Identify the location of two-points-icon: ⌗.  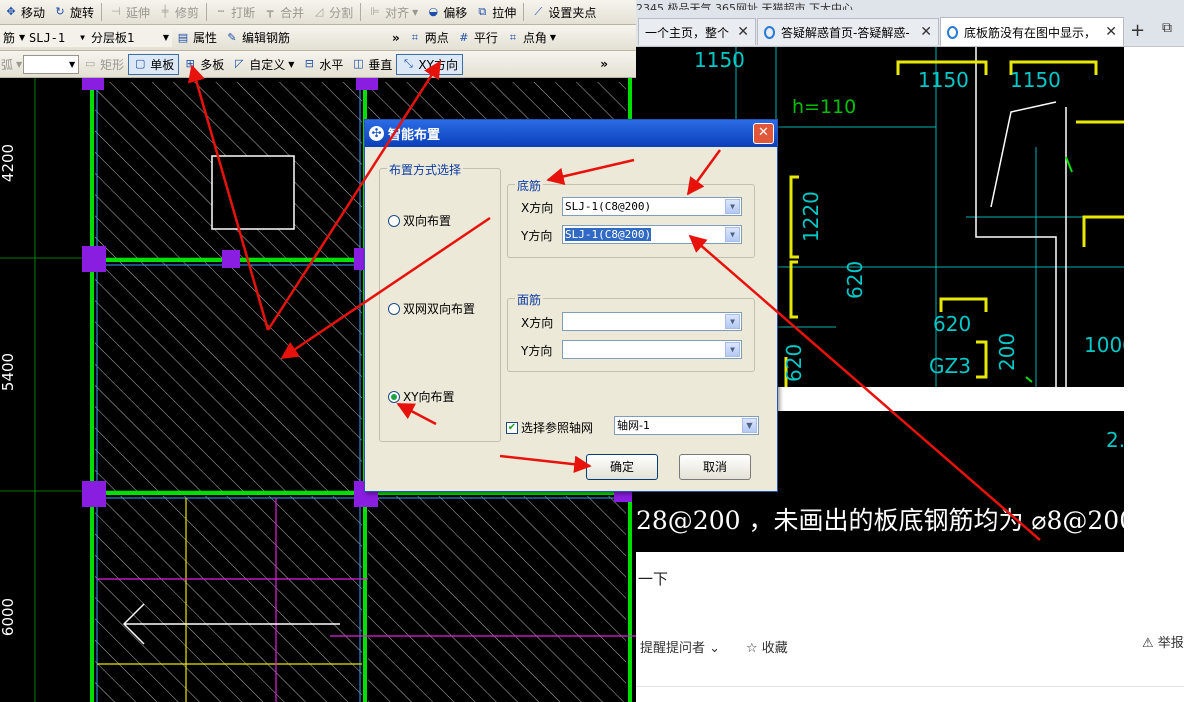
(414, 37).